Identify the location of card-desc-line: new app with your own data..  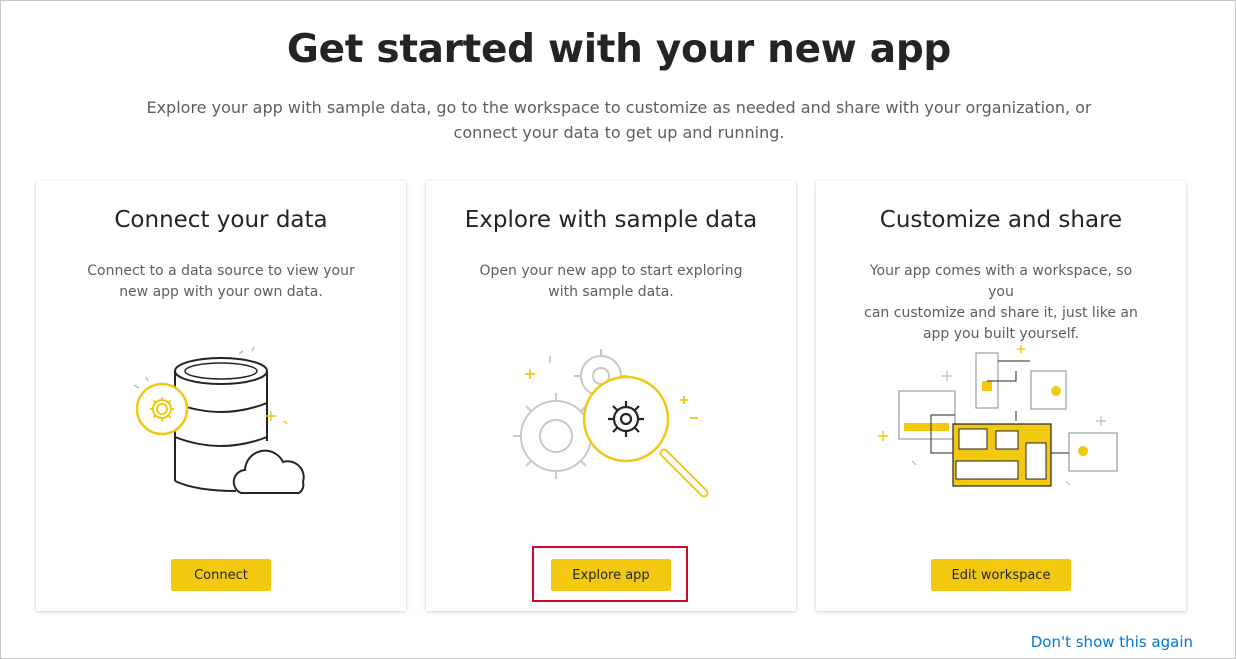
(221, 292).